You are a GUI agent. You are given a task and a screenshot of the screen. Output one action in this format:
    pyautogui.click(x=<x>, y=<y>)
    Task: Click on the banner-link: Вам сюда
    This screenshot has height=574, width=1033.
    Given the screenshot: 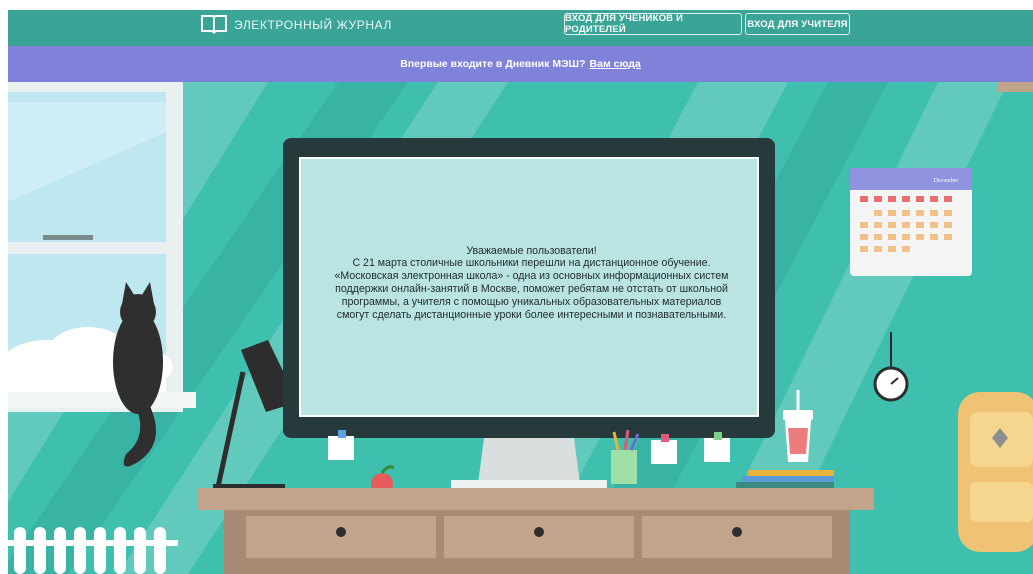 What is the action you would take?
    pyautogui.click(x=615, y=64)
    